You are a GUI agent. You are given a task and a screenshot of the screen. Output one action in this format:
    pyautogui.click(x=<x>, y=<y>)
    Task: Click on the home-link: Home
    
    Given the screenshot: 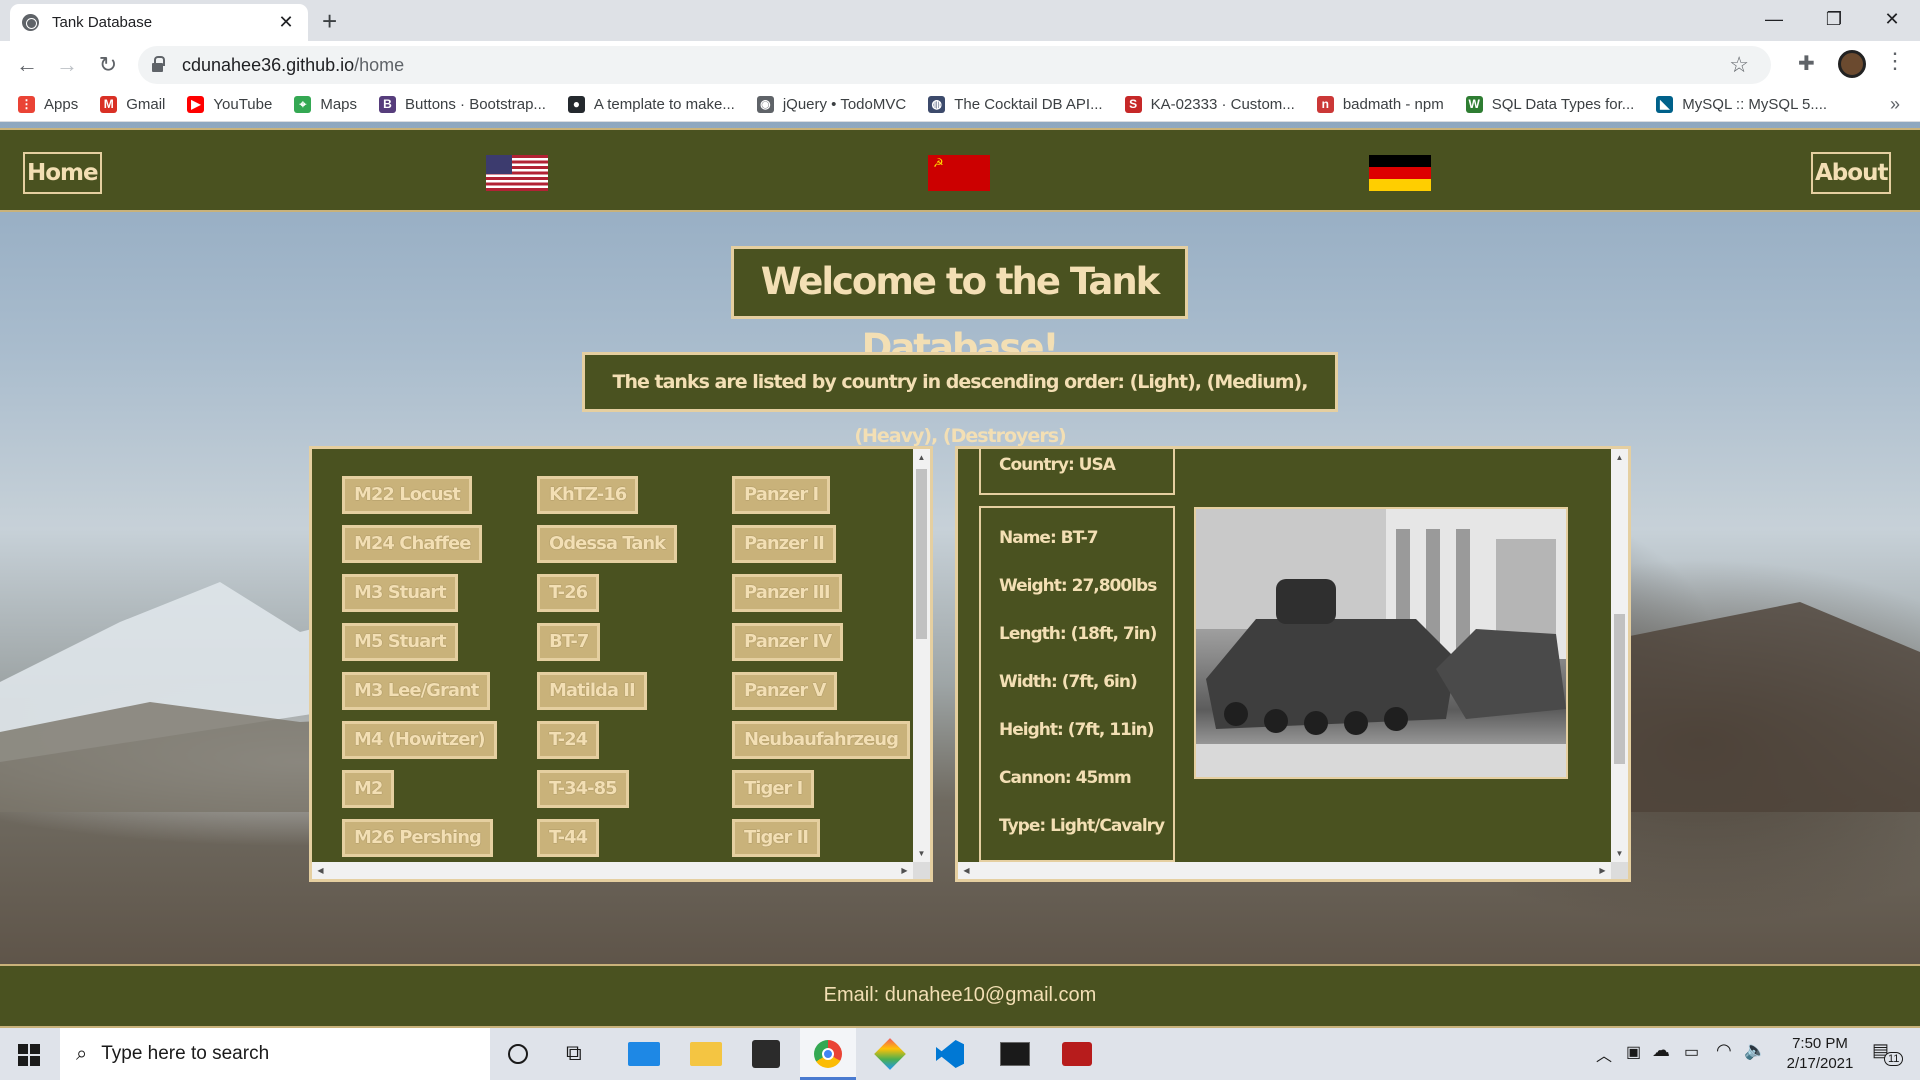 What is the action you would take?
    pyautogui.click(x=62, y=173)
    